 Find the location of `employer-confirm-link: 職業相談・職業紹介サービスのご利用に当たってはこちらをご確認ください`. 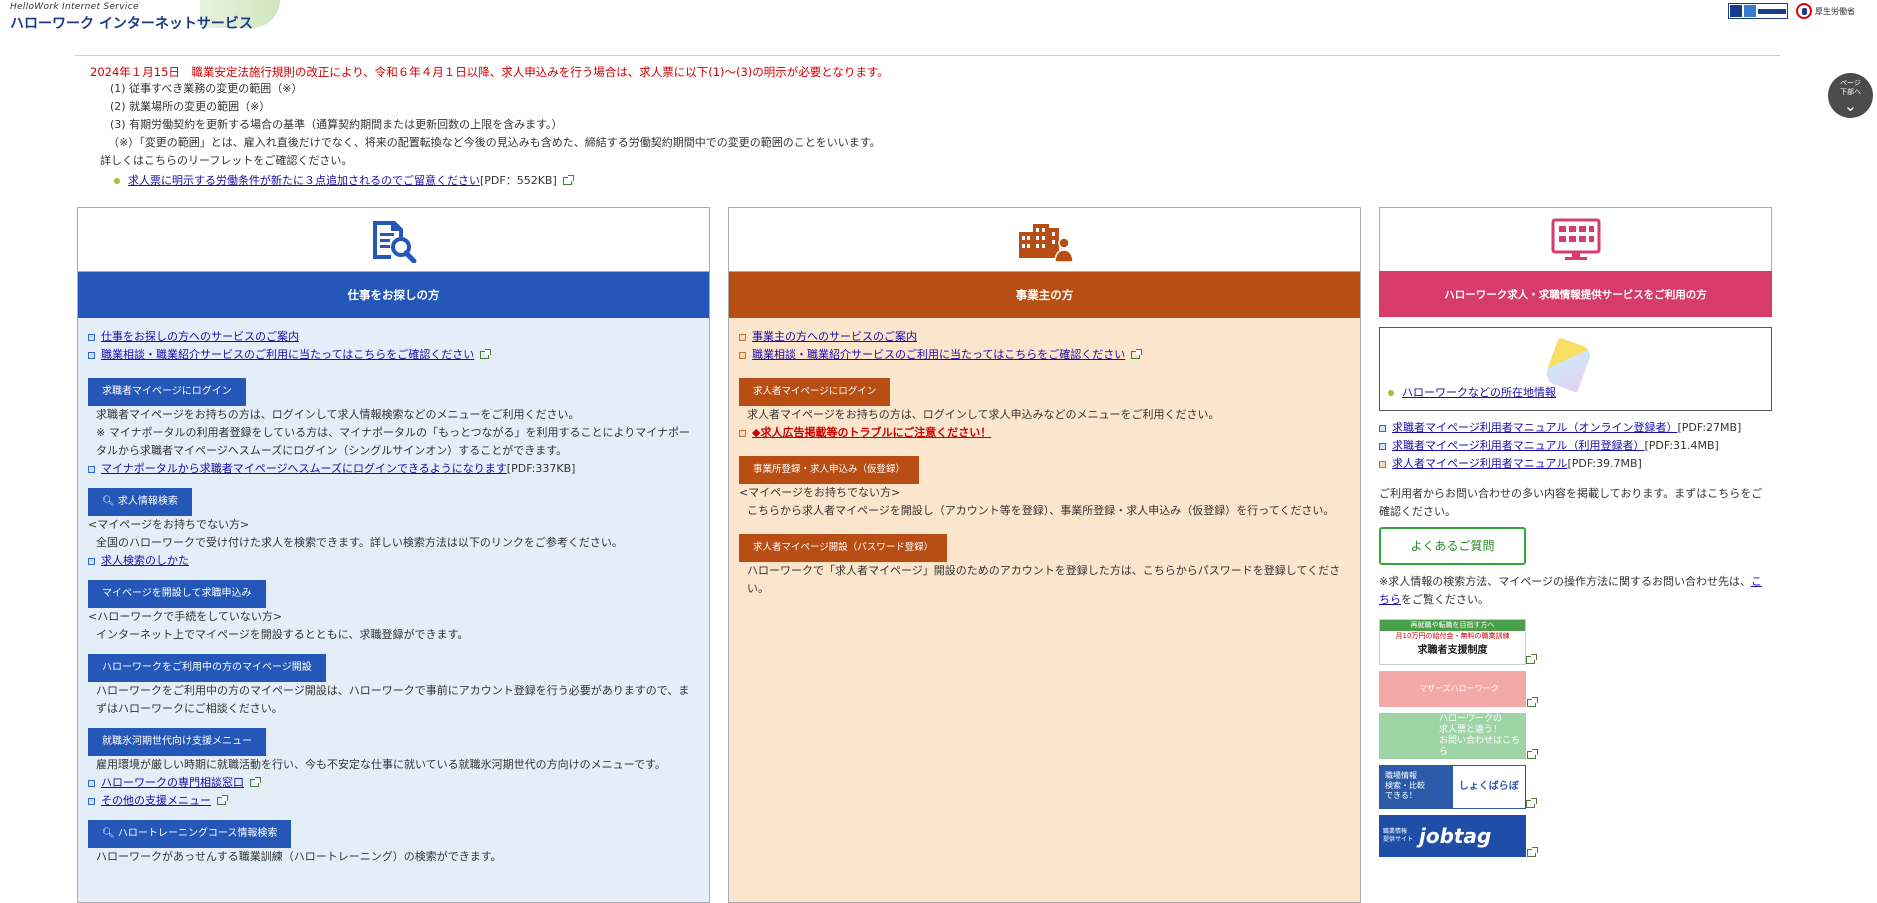

employer-confirm-link: 職業相談・職業紹介サービスのご利用に当たってはこちらをご確認ください is located at coordinates (1044, 355).